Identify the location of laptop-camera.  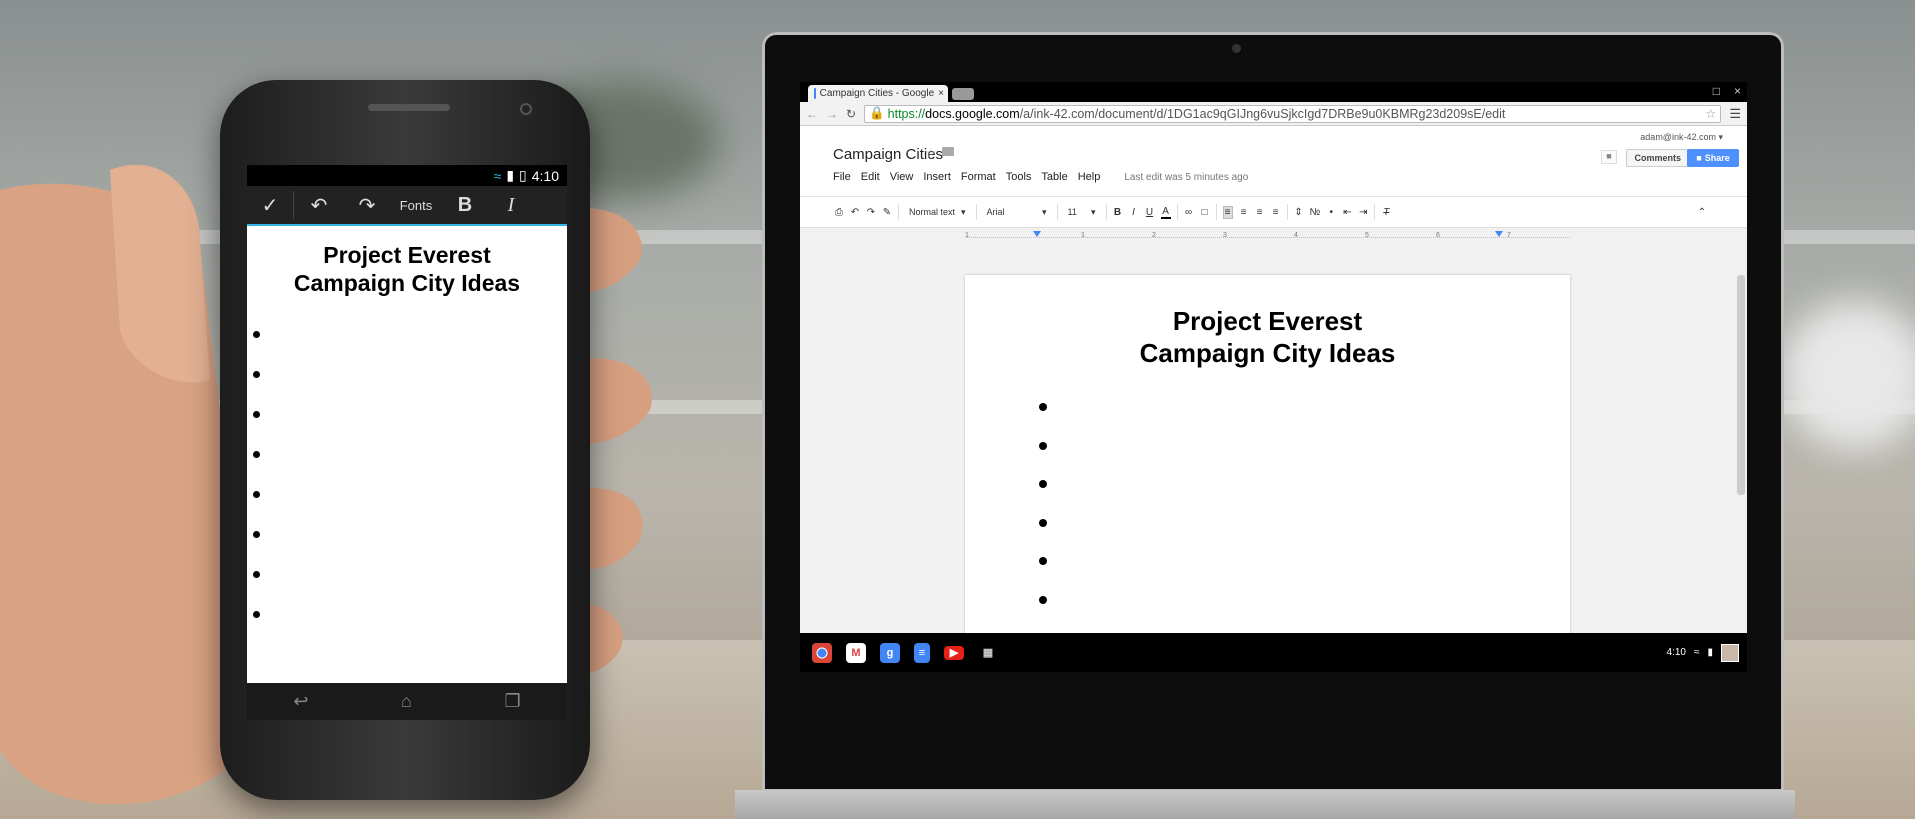
(1236, 48).